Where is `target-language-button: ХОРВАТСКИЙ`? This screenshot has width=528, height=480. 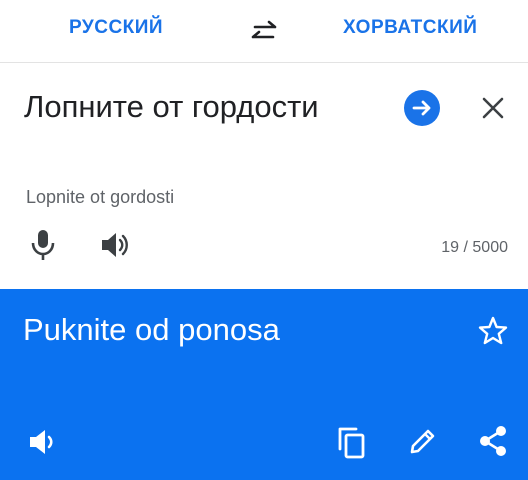
target-language-button: ХОРВАТСКИЙ is located at coordinates (410, 28).